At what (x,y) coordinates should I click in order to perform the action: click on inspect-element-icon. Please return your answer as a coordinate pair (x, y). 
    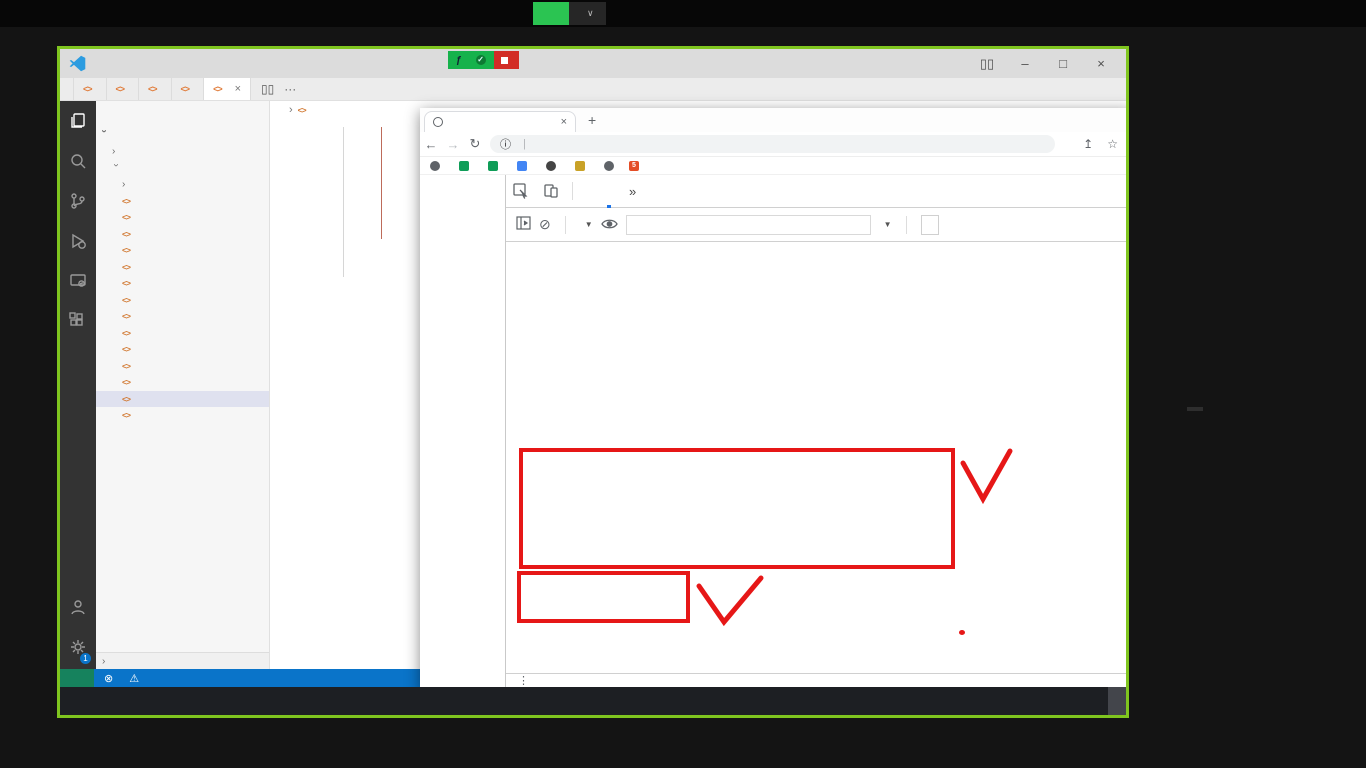
    Looking at the image, I should click on (521, 191).